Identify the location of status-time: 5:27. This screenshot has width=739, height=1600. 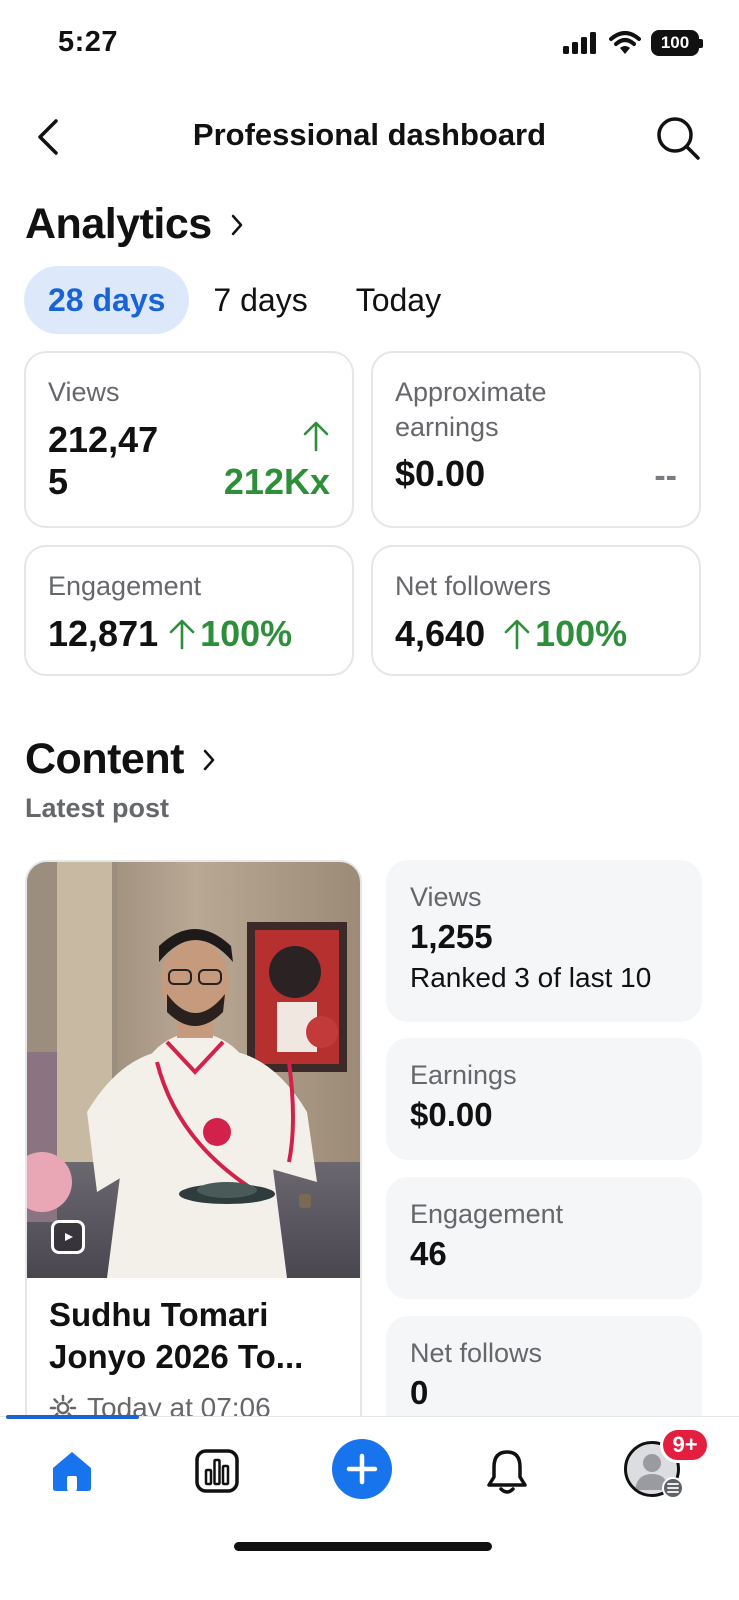
(88, 42).